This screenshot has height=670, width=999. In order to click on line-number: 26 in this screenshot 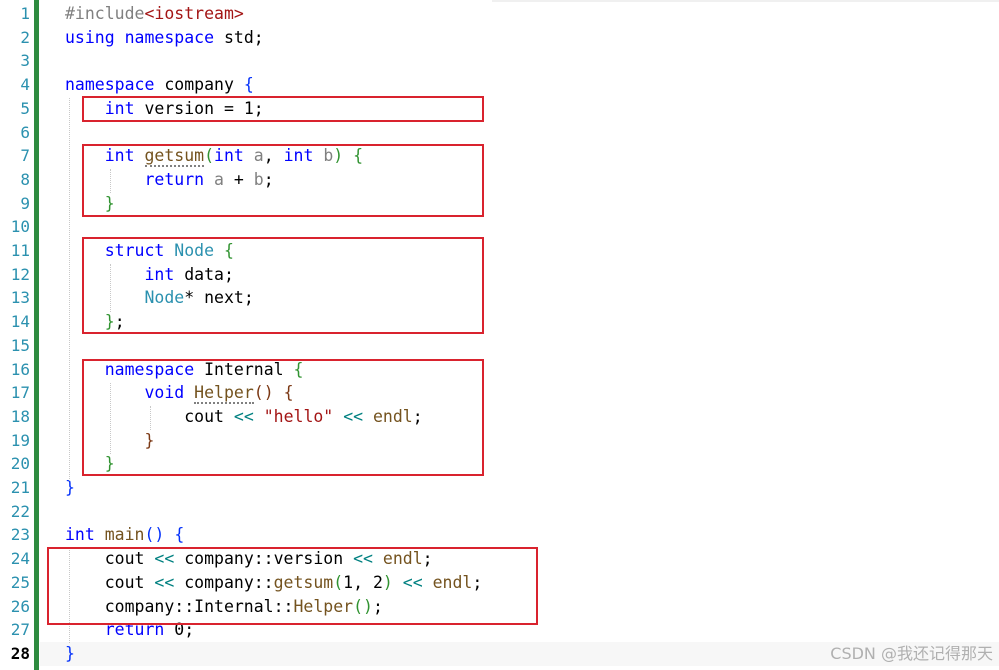, I will do `click(20, 606)`.